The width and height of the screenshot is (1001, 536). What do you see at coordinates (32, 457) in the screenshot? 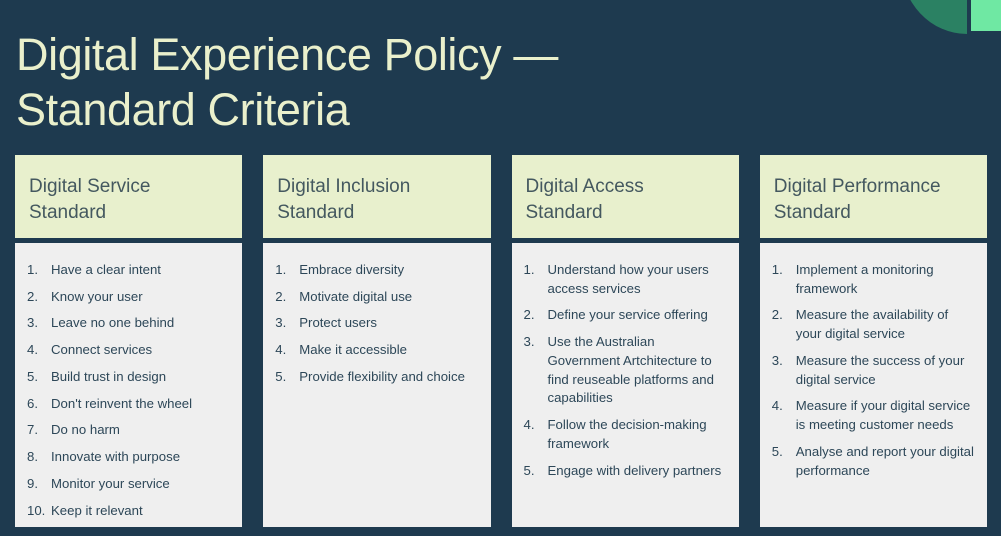
I see `criteria-number: 8.` at bounding box center [32, 457].